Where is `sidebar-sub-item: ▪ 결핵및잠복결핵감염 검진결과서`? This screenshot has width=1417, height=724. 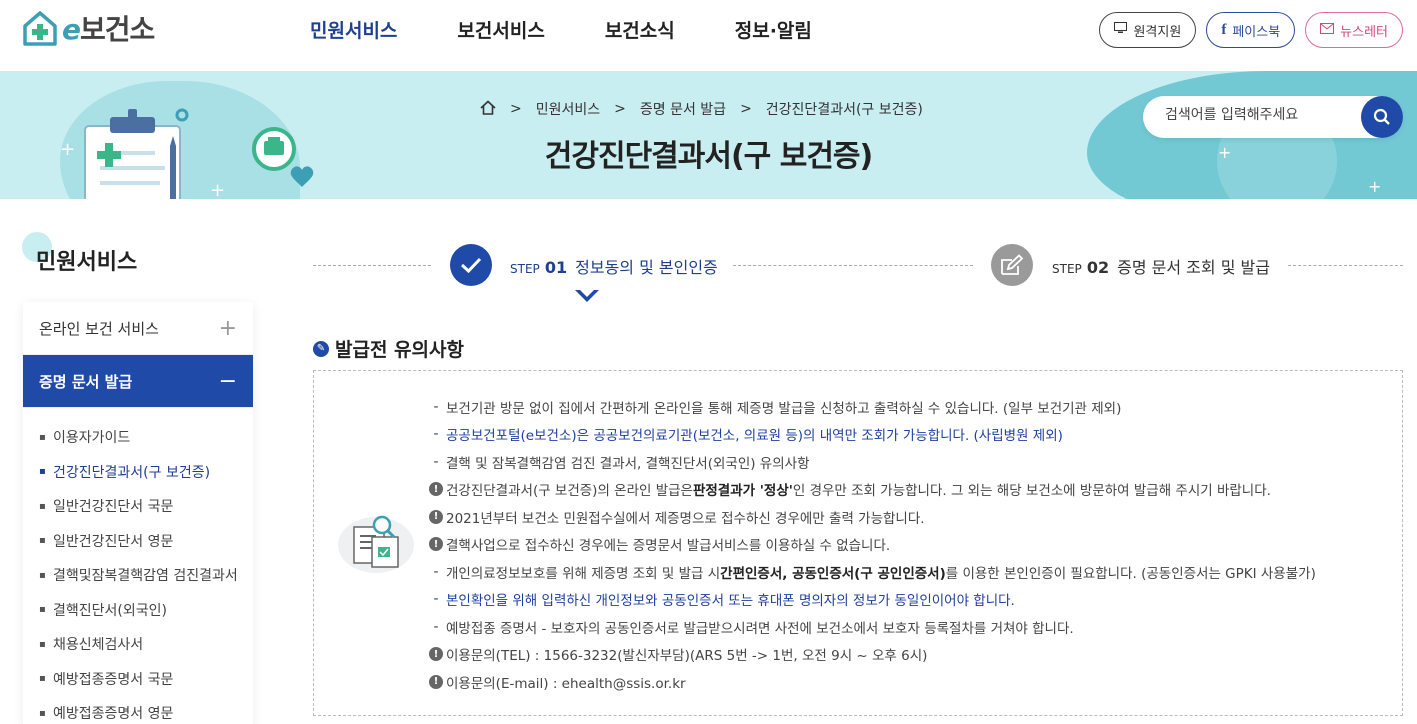 sidebar-sub-item: ▪ 결핵및잠복결핵감염 검진결과서 is located at coordinates (146, 575).